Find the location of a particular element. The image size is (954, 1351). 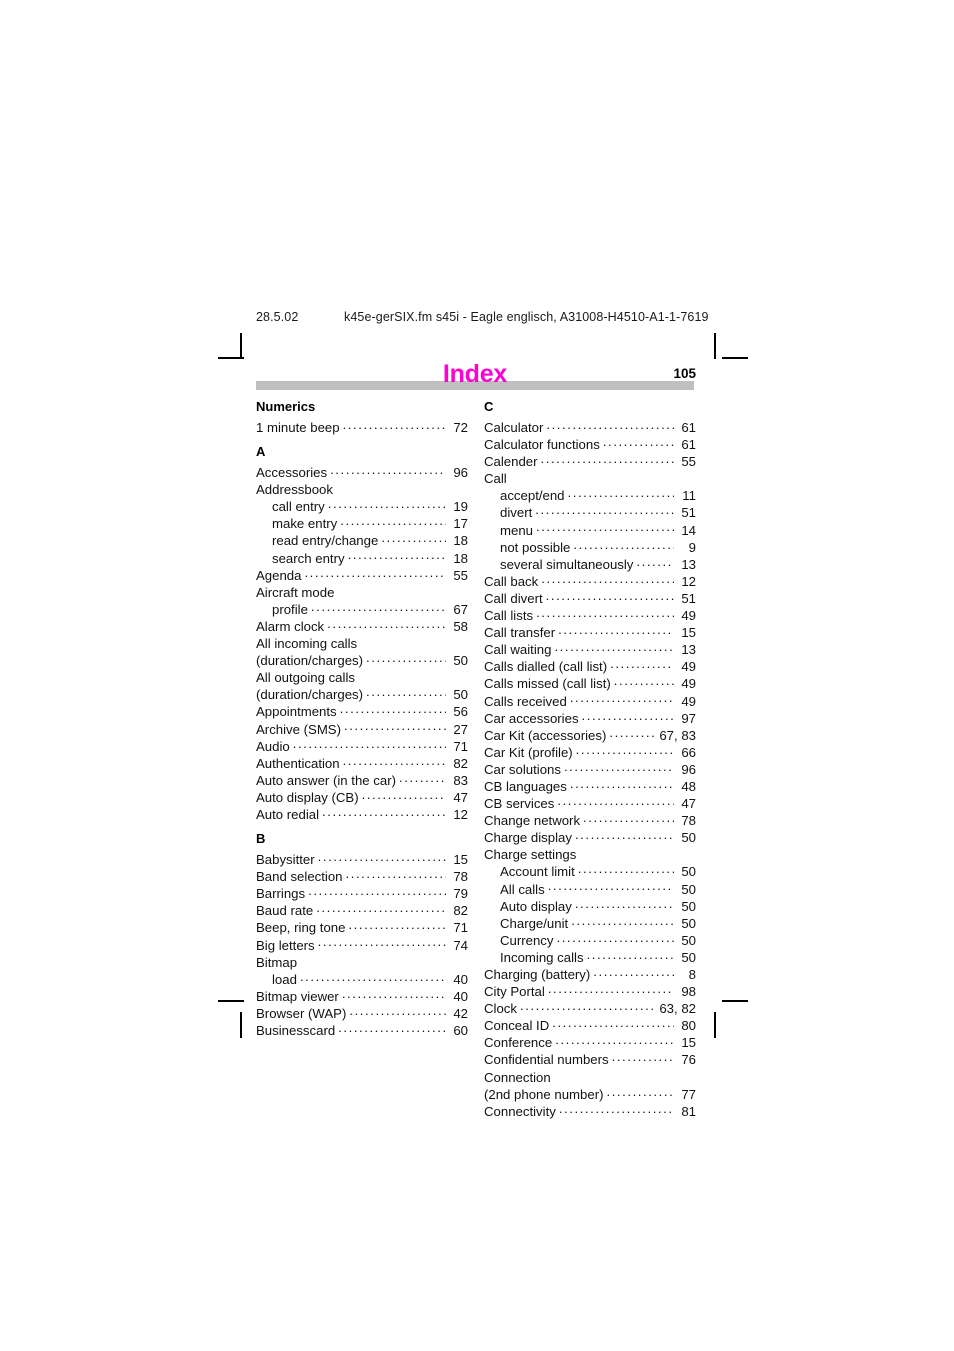

index-entry: Addressbook is located at coordinates (362, 489).